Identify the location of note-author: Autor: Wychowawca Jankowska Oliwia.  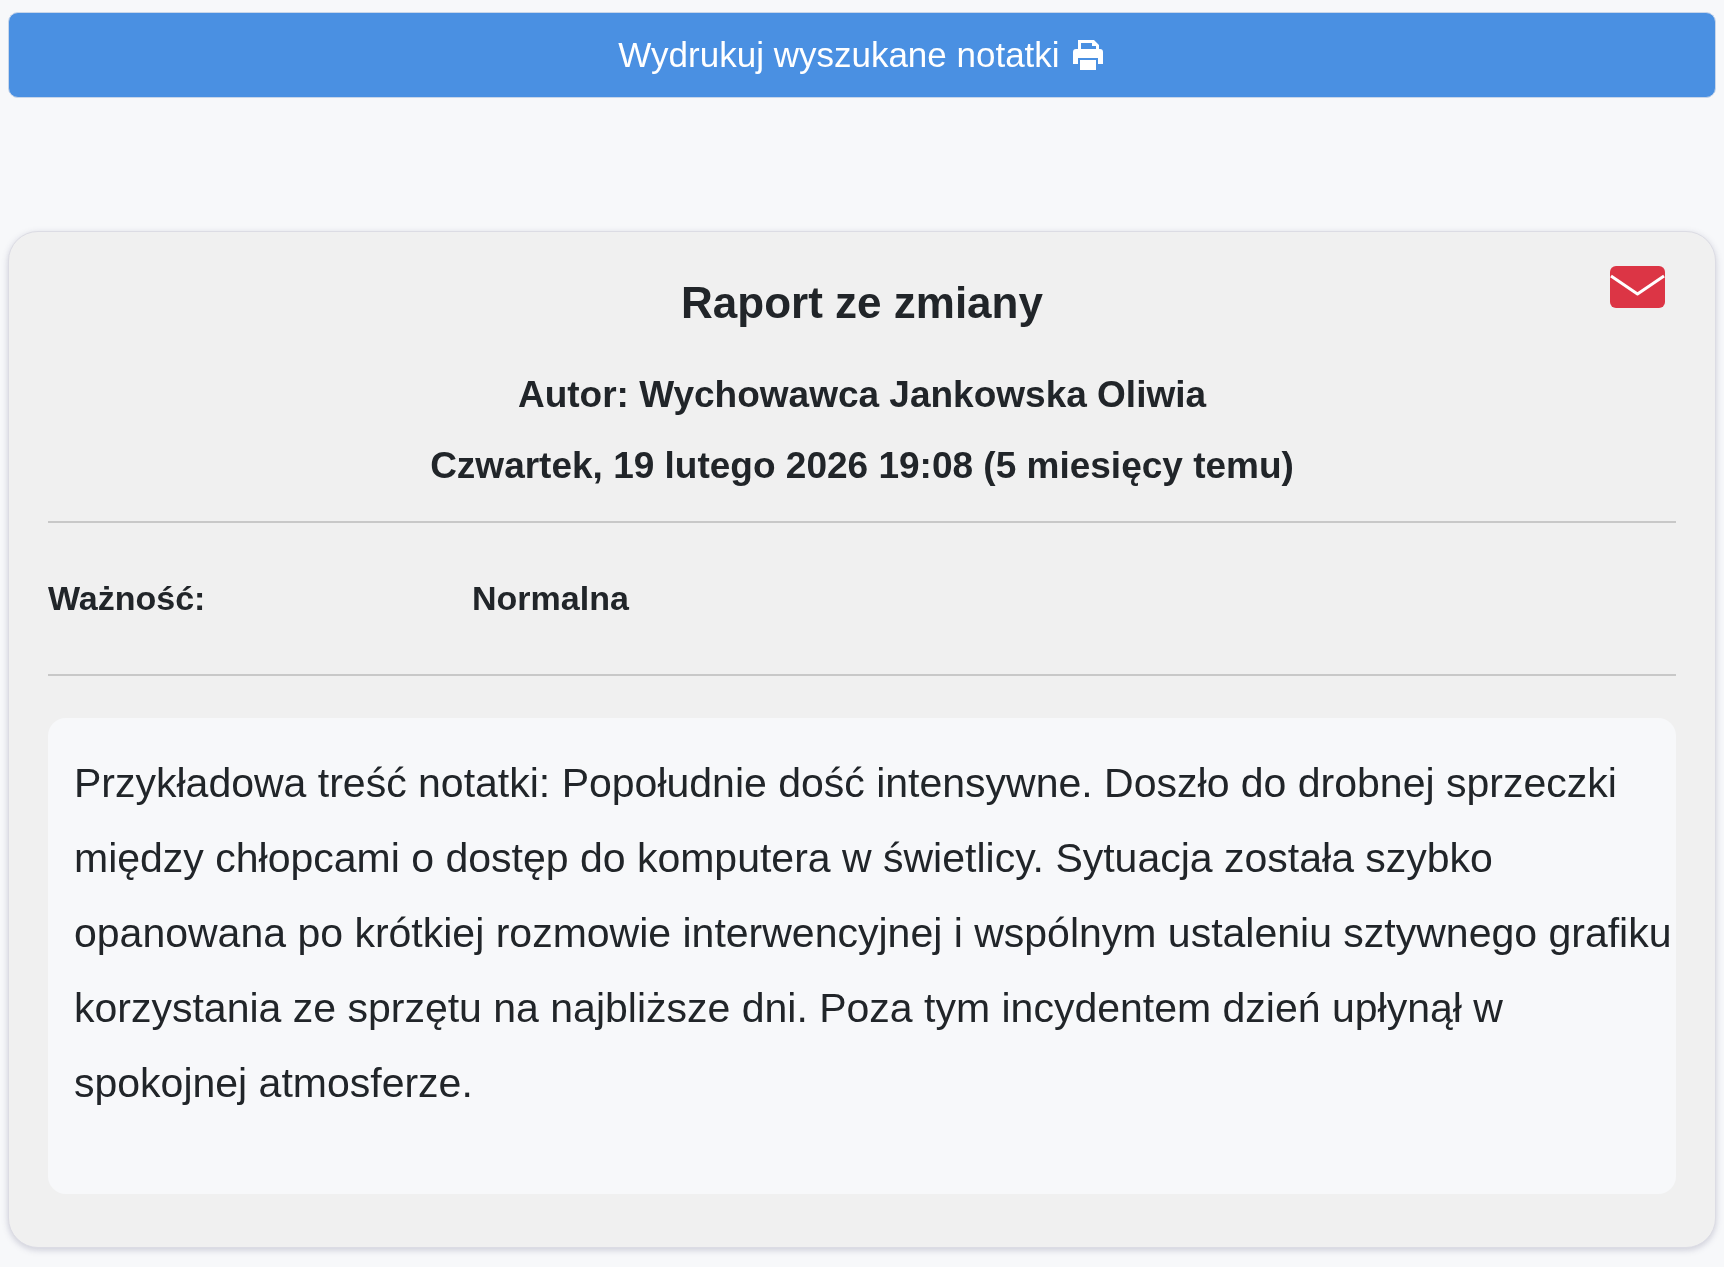
(862, 395).